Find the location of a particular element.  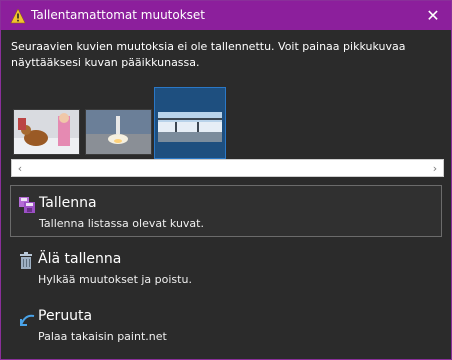

dog-and-child-thumbnail is located at coordinates (46, 132).